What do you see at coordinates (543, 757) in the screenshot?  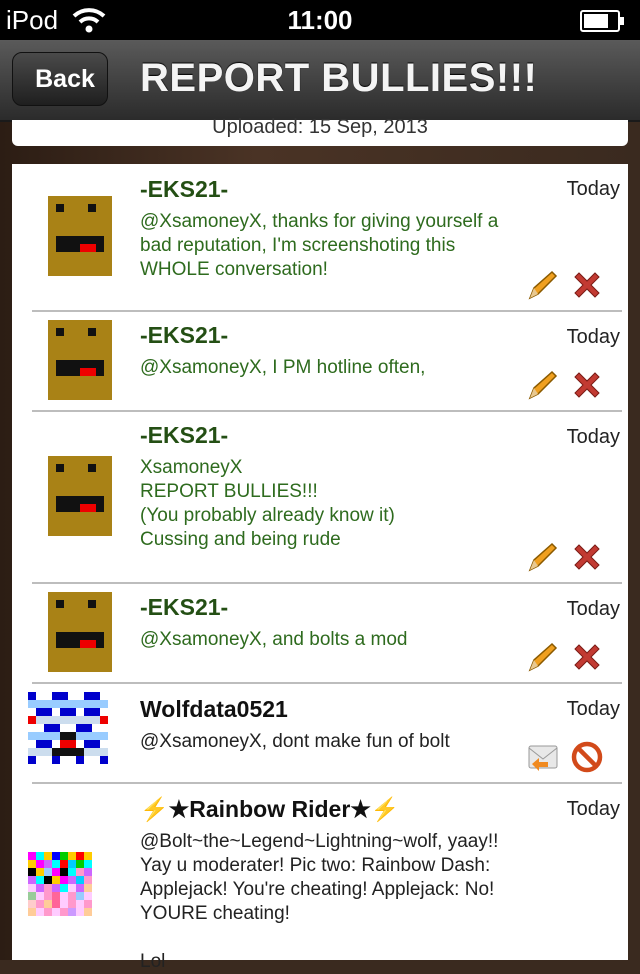 I see `reply-mail-icon` at bounding box center [543, 757].